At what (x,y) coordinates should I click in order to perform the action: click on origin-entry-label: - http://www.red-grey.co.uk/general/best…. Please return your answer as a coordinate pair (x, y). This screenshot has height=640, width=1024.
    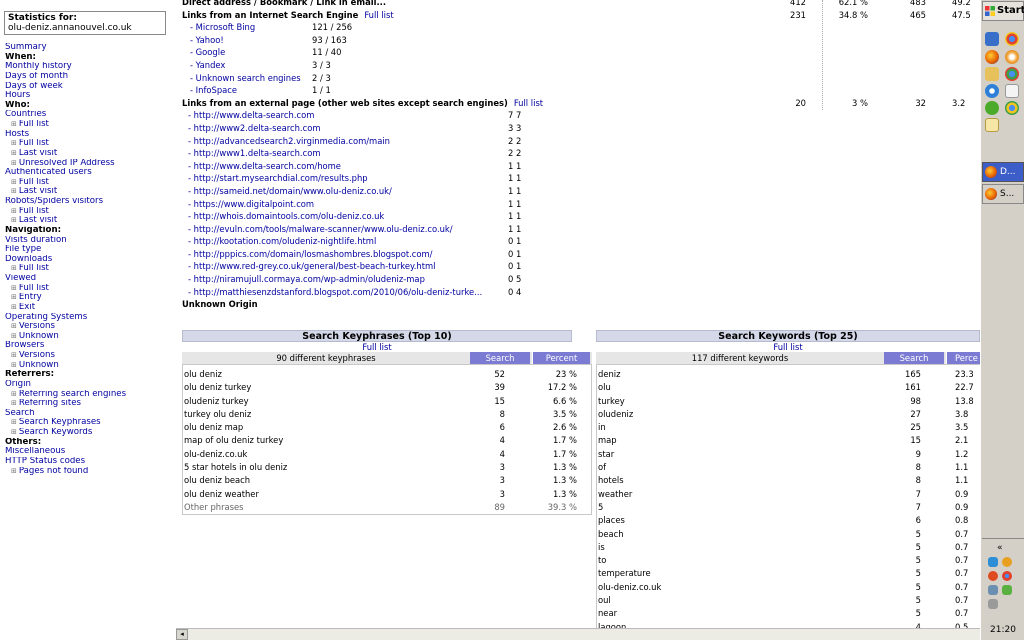
    Looking at the image, I should click on (308, 266).